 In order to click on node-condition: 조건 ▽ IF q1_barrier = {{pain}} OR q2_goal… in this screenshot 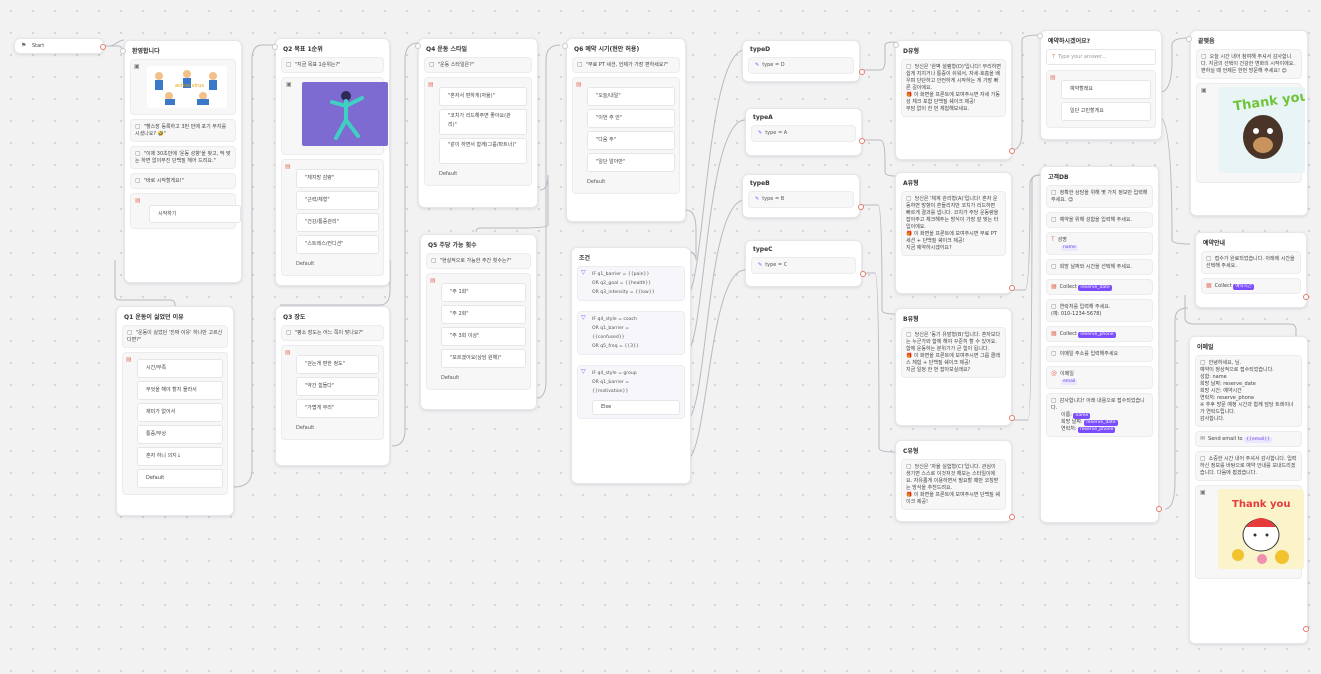, I will do `click(631, 365)`.